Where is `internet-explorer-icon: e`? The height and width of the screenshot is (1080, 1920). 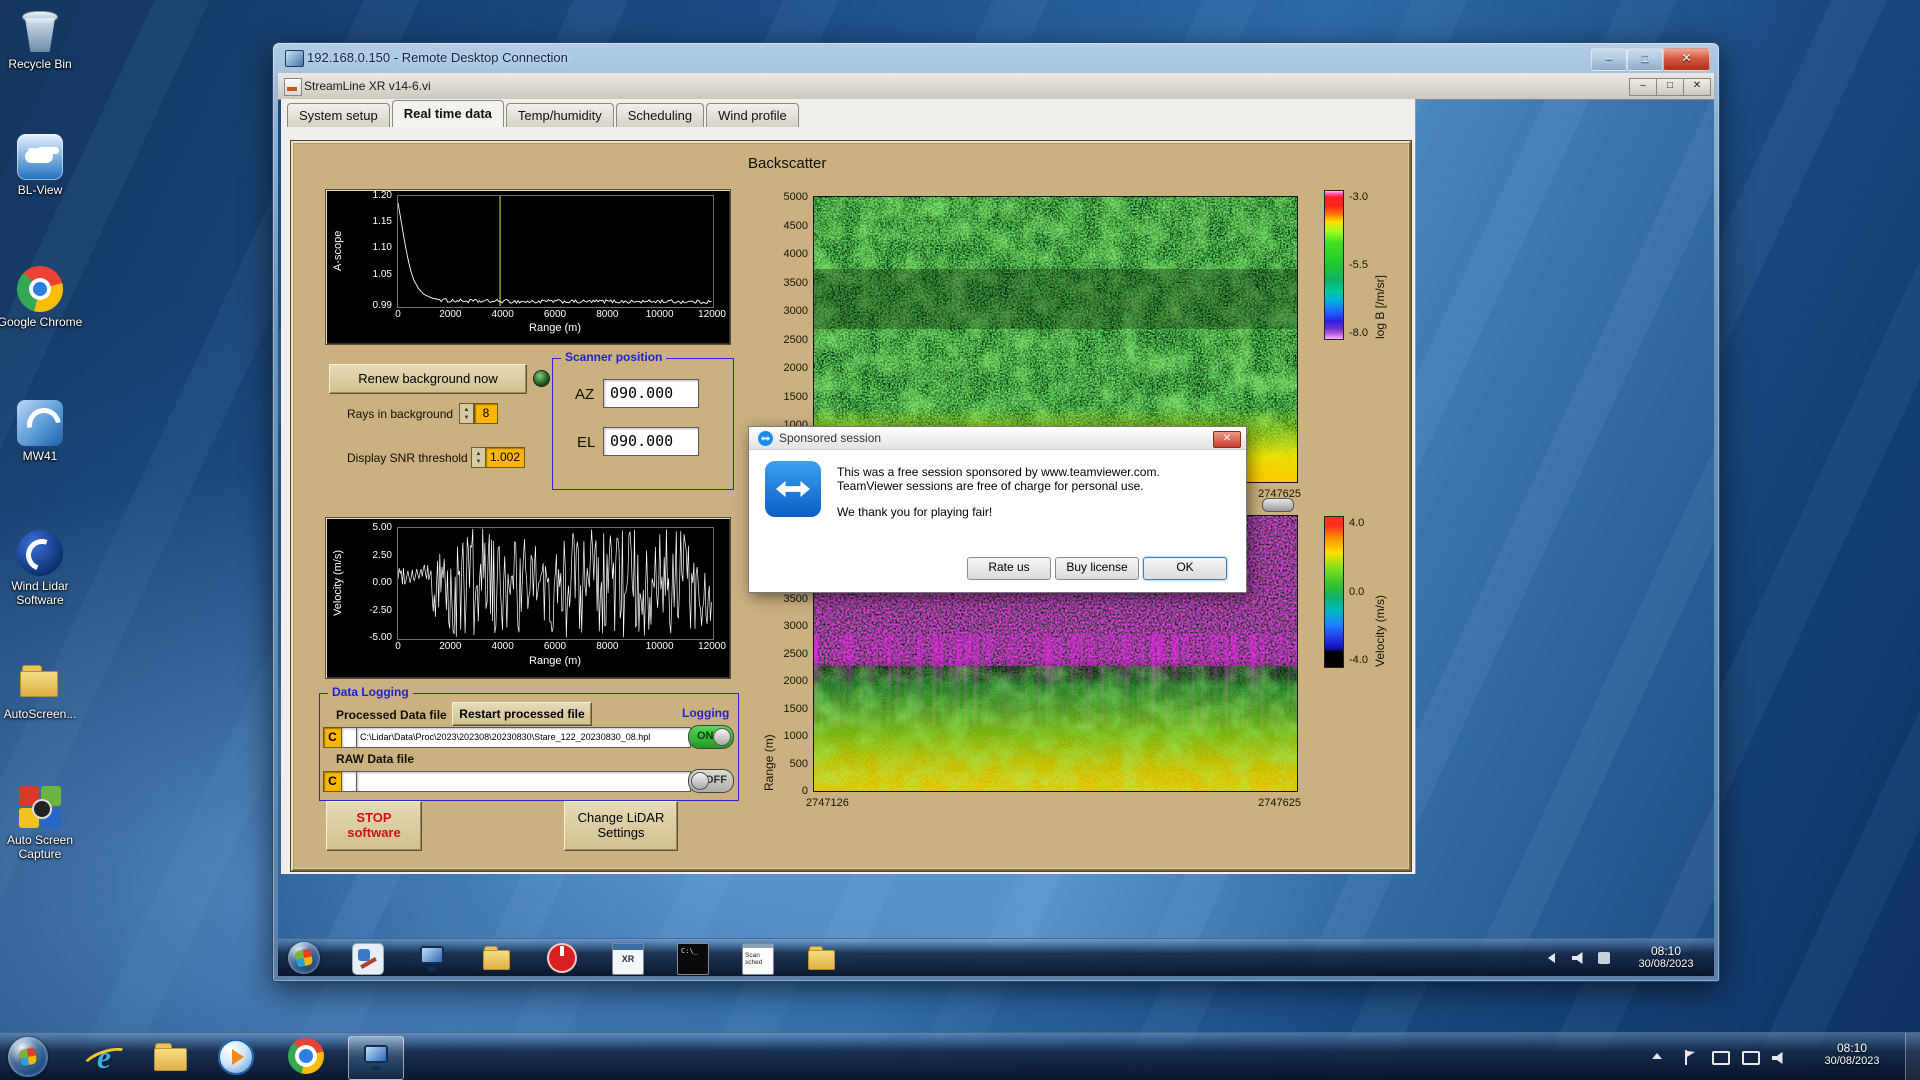 internet-explorer-icon: e is located at coordinates (104, 1057).